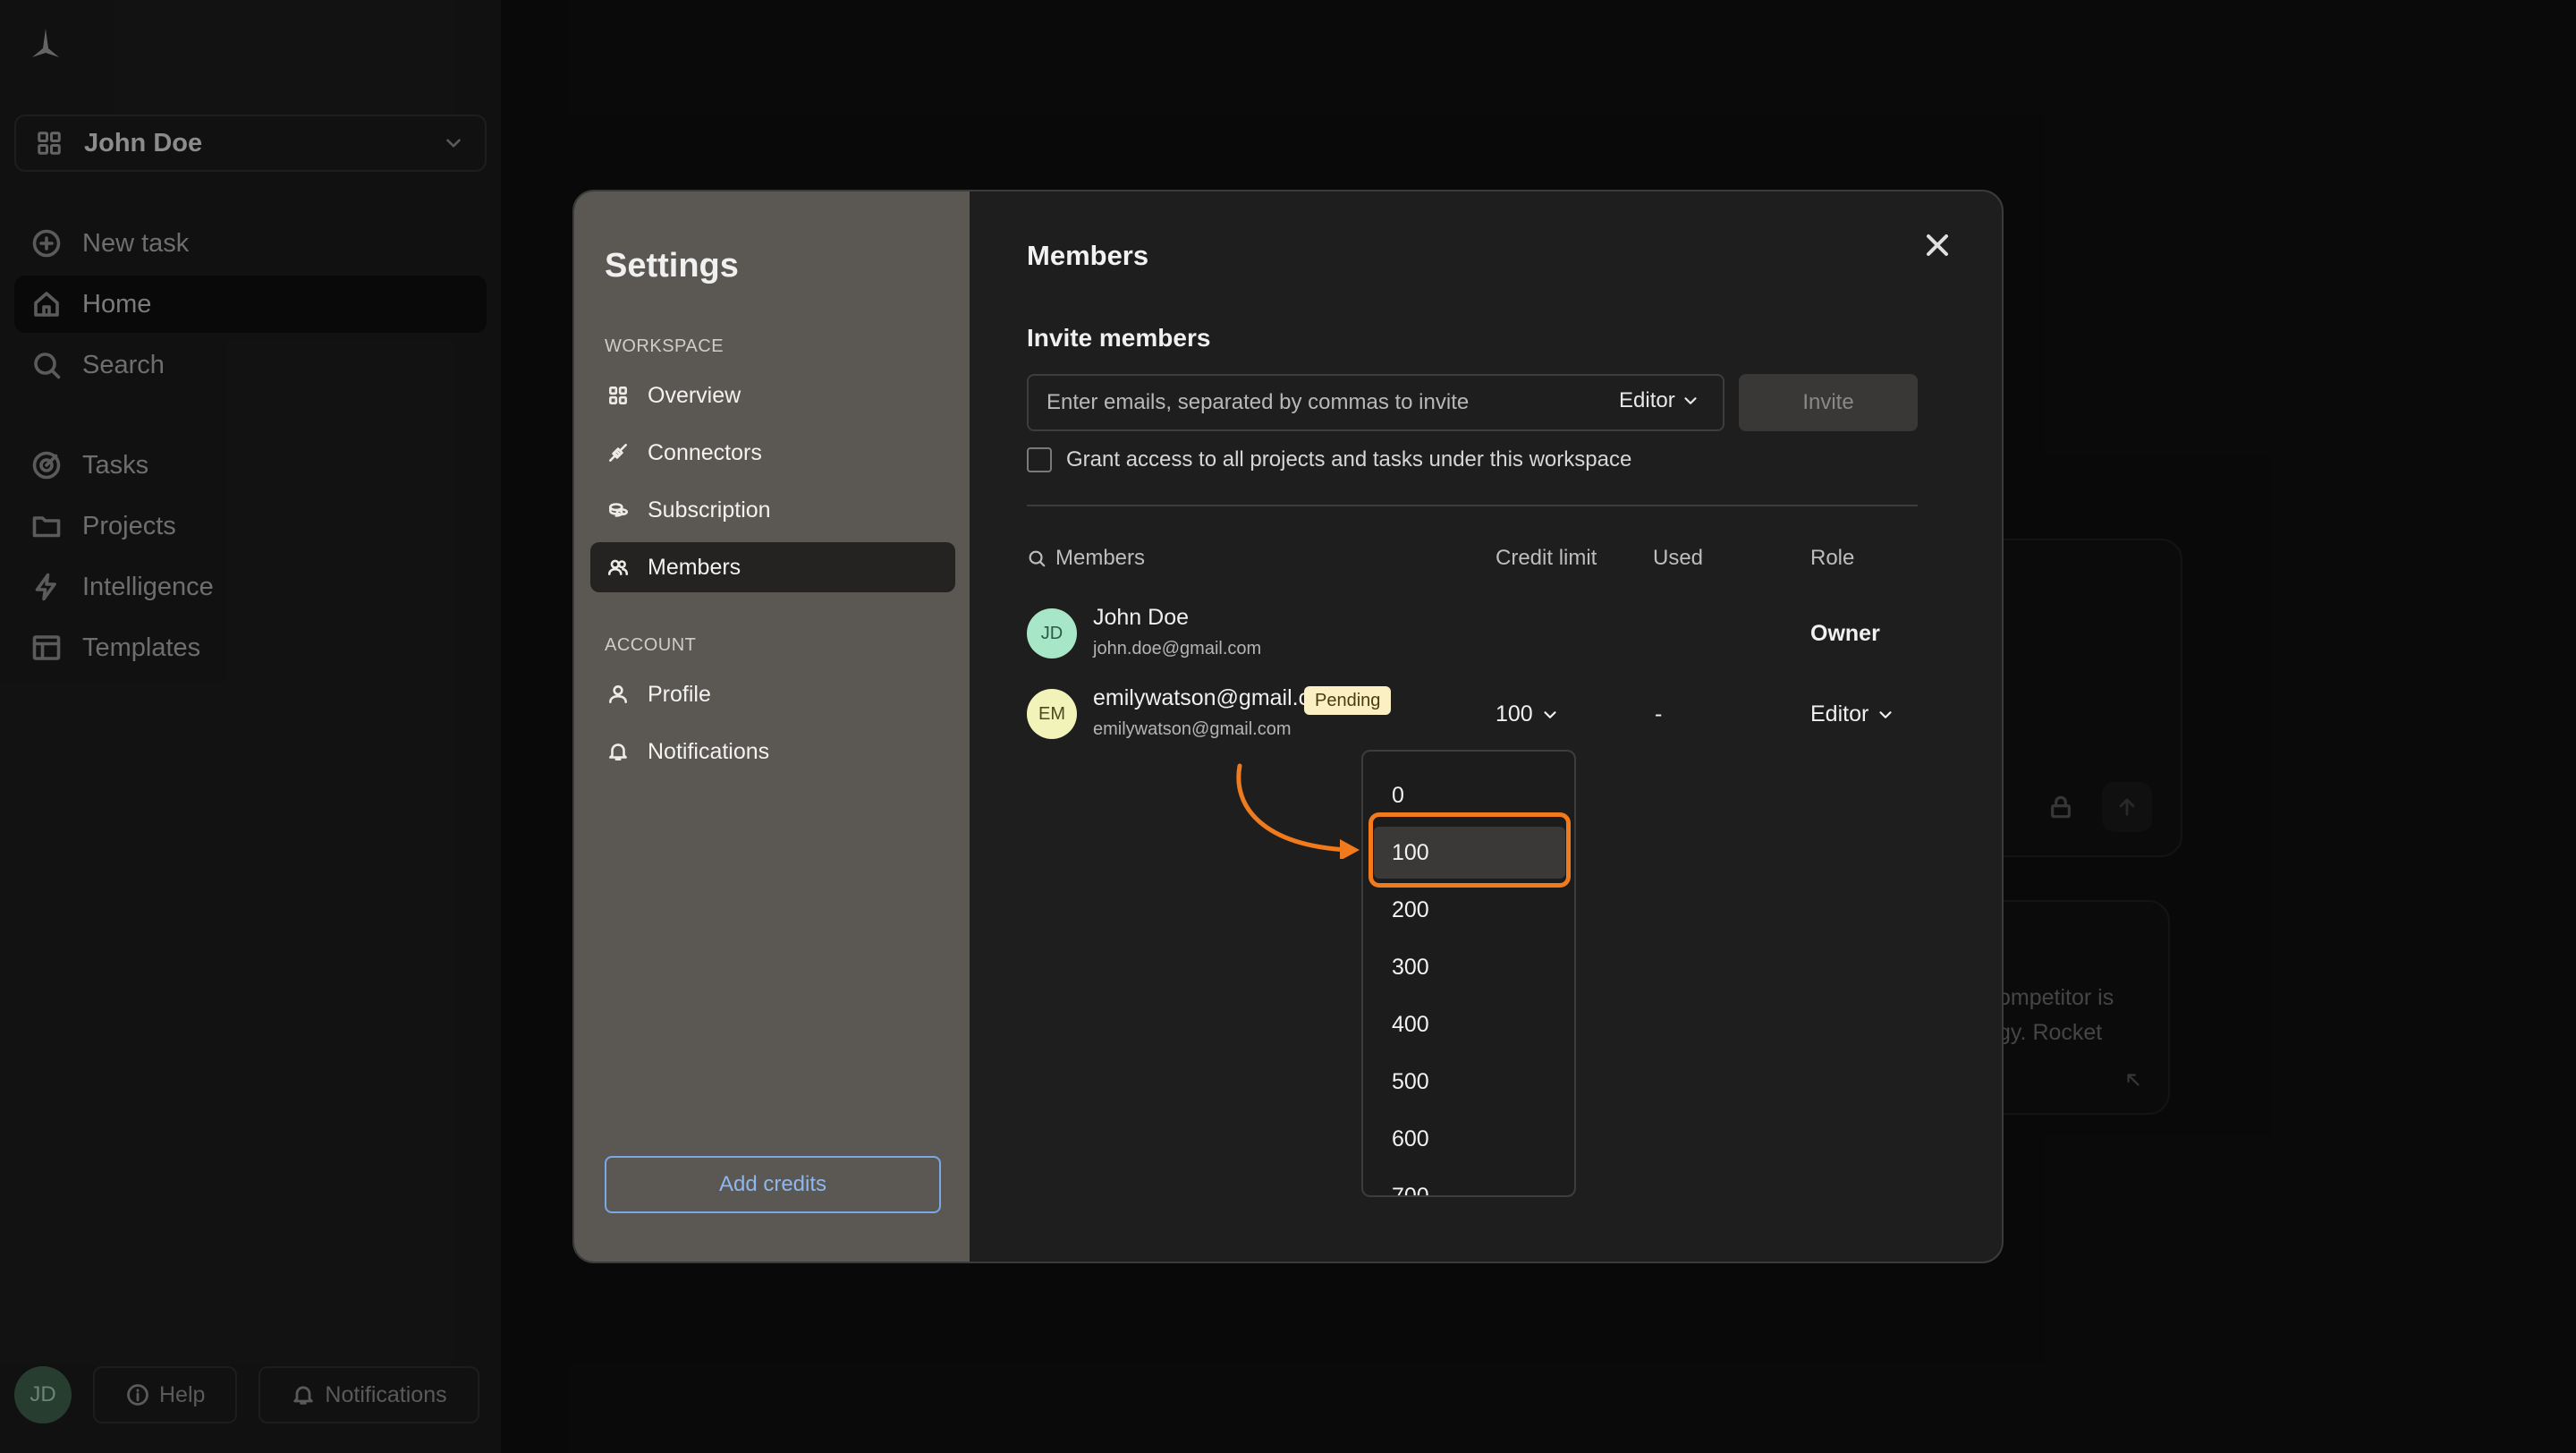 This screenshot has height=1453, width=2576. What do you see at coordinates (709, 751) in the screenshot?
I see `settings-item-label: Notifications` at bounding box center [709, 751].